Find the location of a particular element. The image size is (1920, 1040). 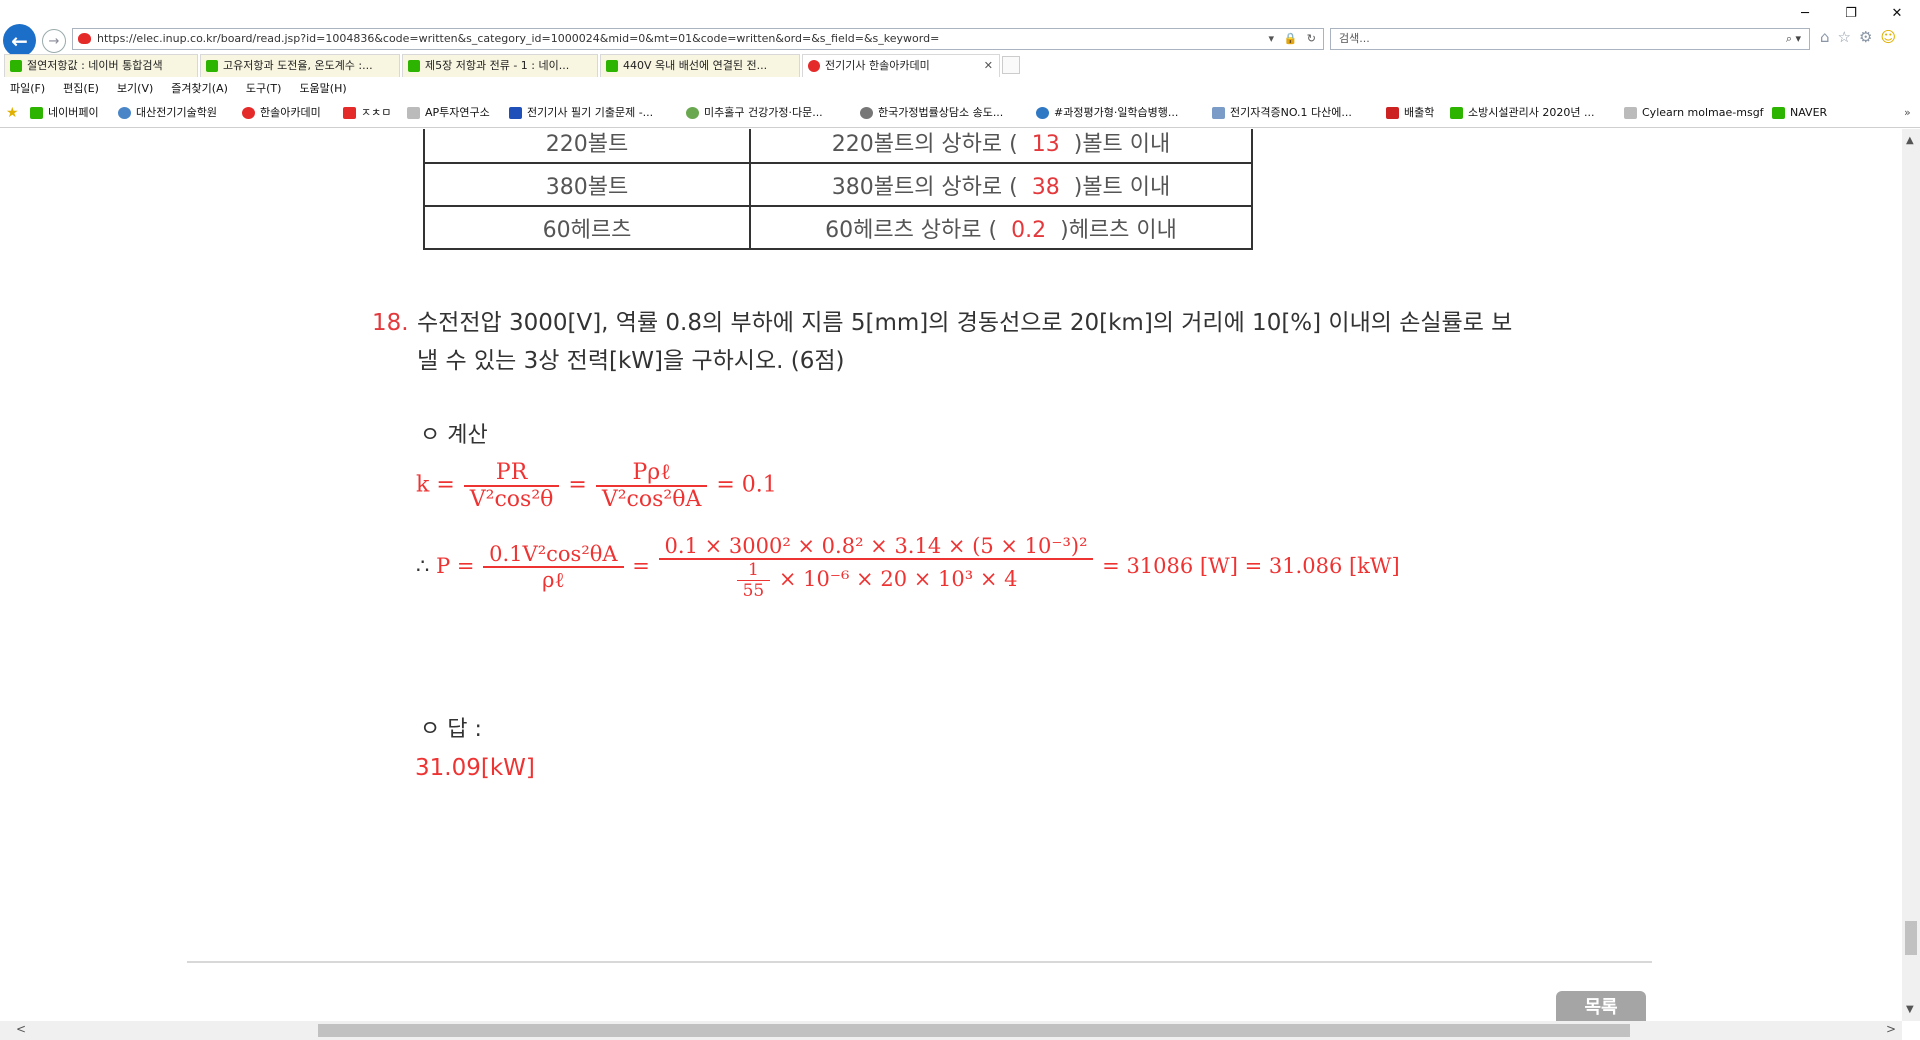

favorite-item: 배출학 is located at coordinates (1410, 113).